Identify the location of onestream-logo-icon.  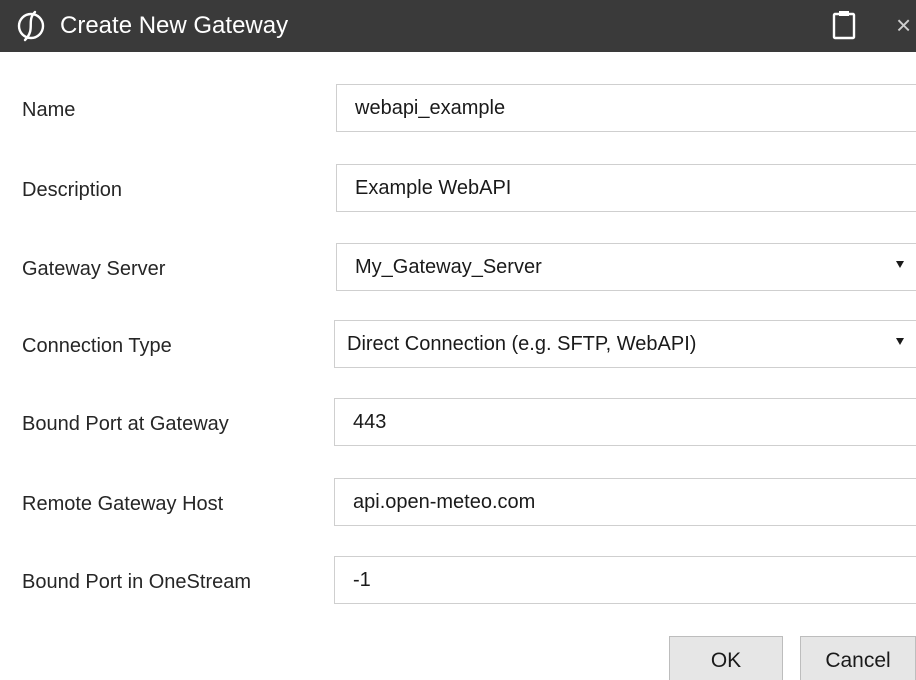
(31, 26).